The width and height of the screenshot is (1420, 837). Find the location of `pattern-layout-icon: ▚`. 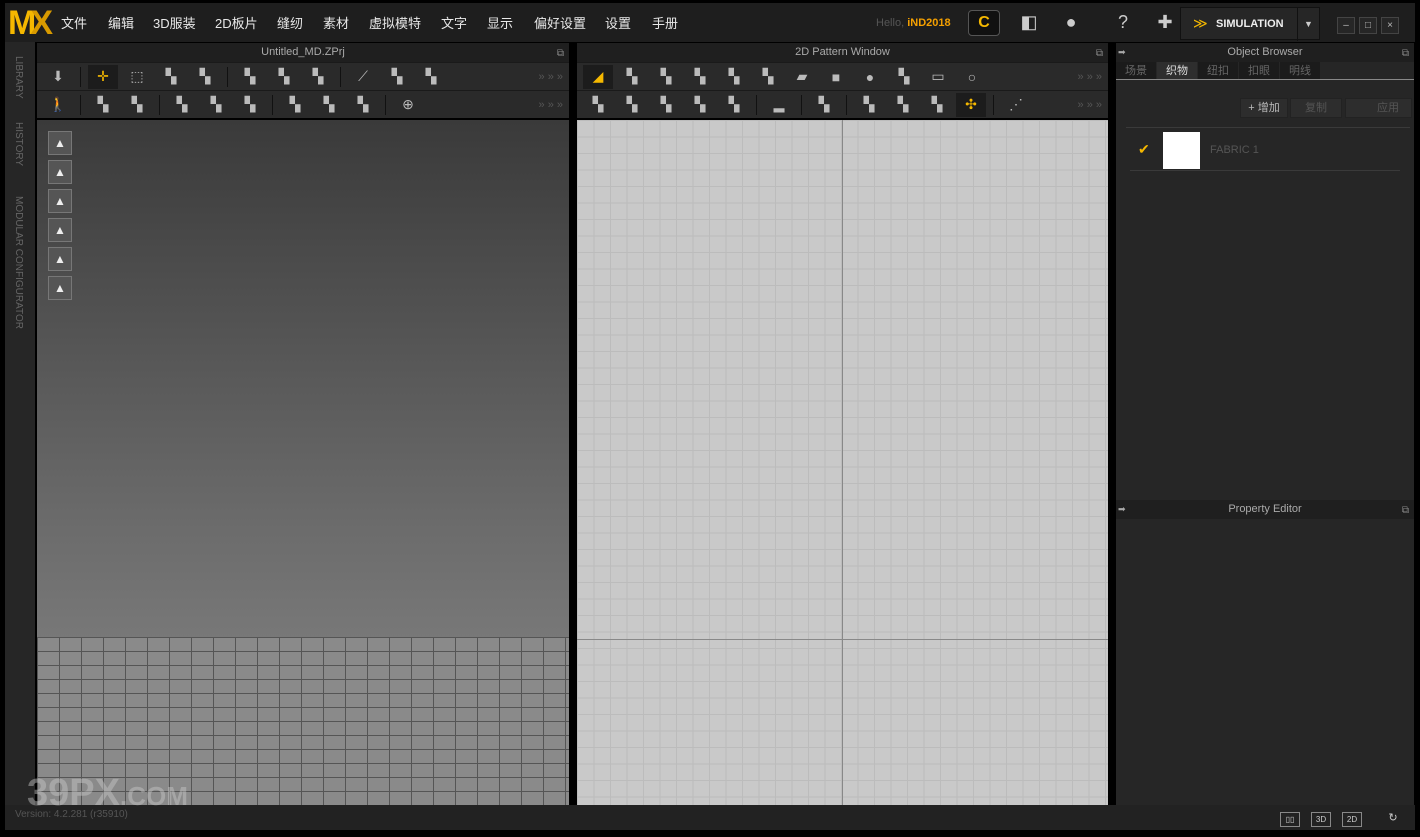

pattern-layout-icon: ▚ is located at coordinates (824, 105).